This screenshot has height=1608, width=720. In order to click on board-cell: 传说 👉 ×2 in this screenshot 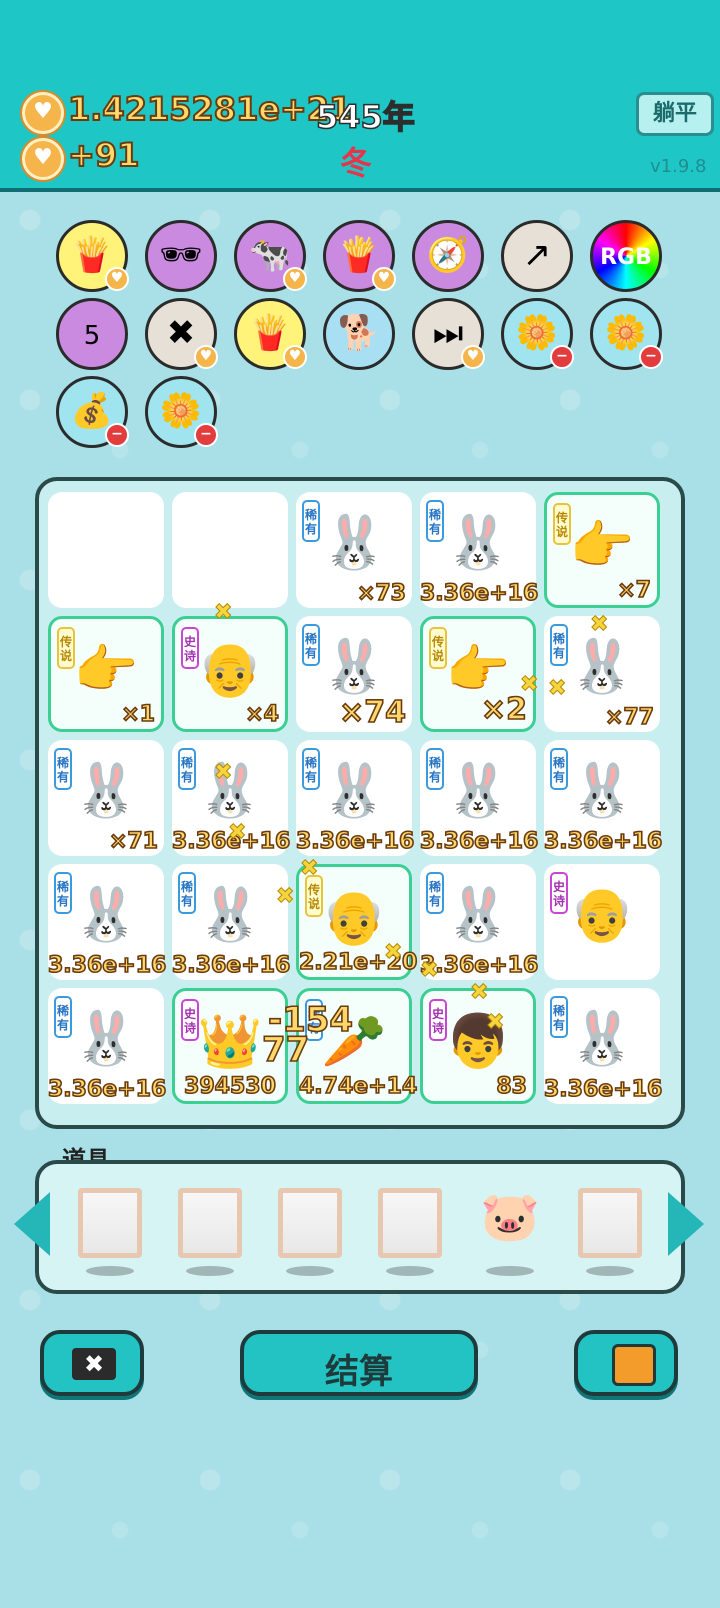, I will do `click(478, 674)`.